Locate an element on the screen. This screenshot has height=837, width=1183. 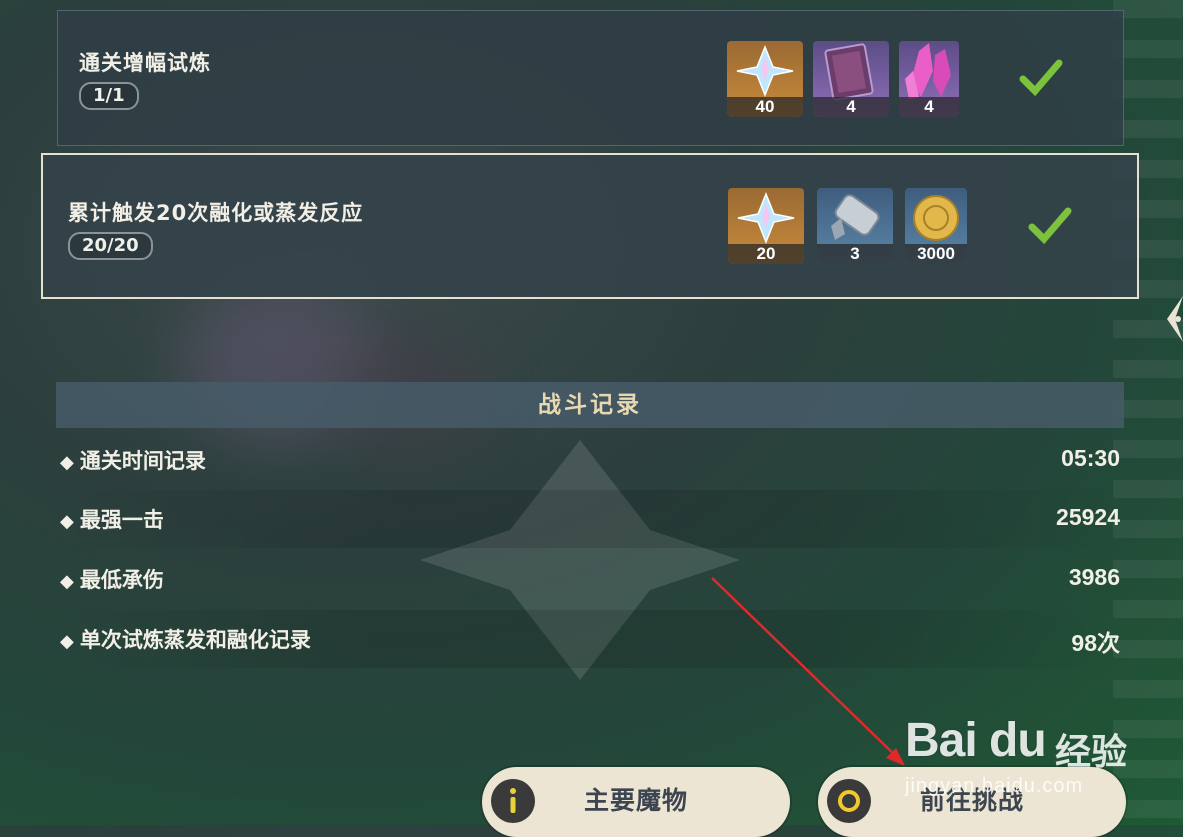
main-monsters-button: 主要魔物 is located at coordinates (636, 802).